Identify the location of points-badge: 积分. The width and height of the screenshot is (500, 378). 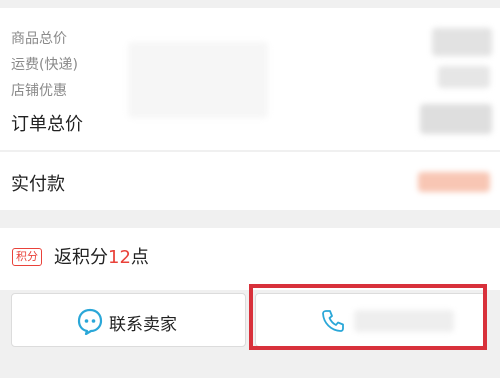
(27, 257).